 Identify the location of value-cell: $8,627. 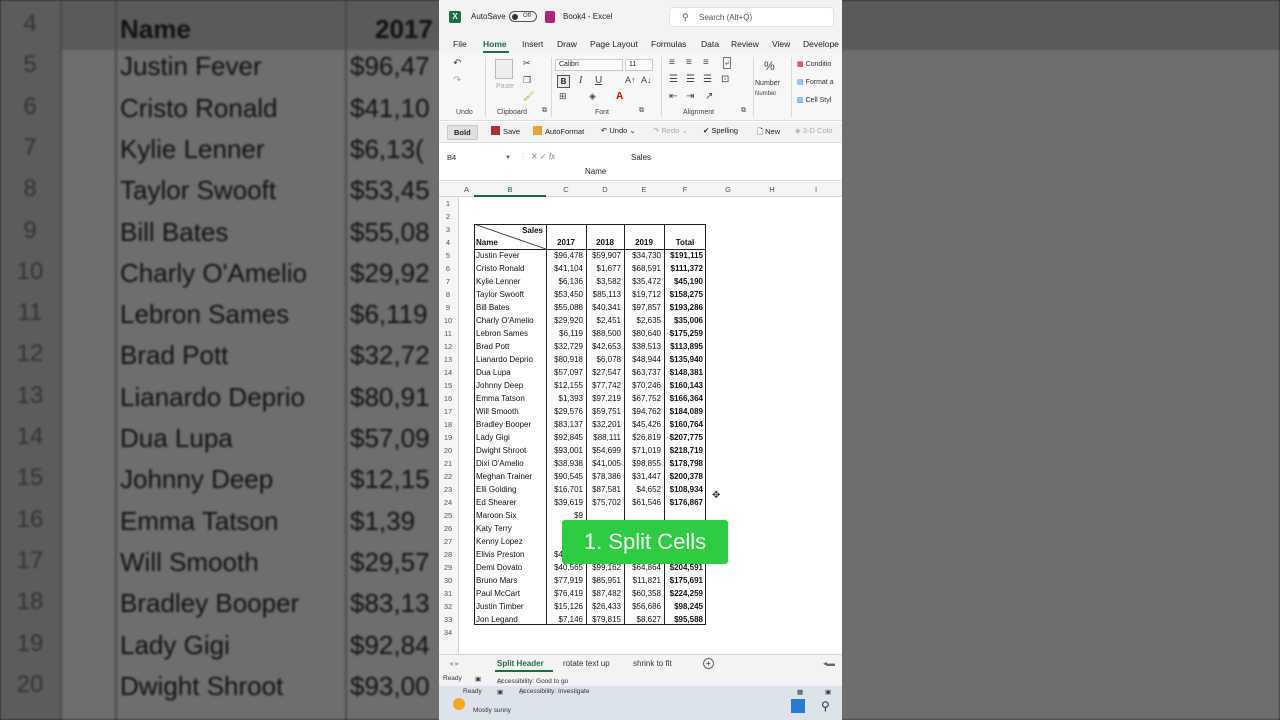
(642, 619).